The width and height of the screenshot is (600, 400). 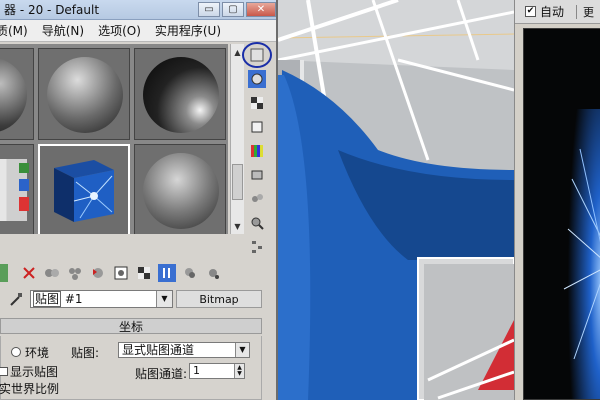 I want to click on material-map-navigator-icon, so click(x=257, y=247).